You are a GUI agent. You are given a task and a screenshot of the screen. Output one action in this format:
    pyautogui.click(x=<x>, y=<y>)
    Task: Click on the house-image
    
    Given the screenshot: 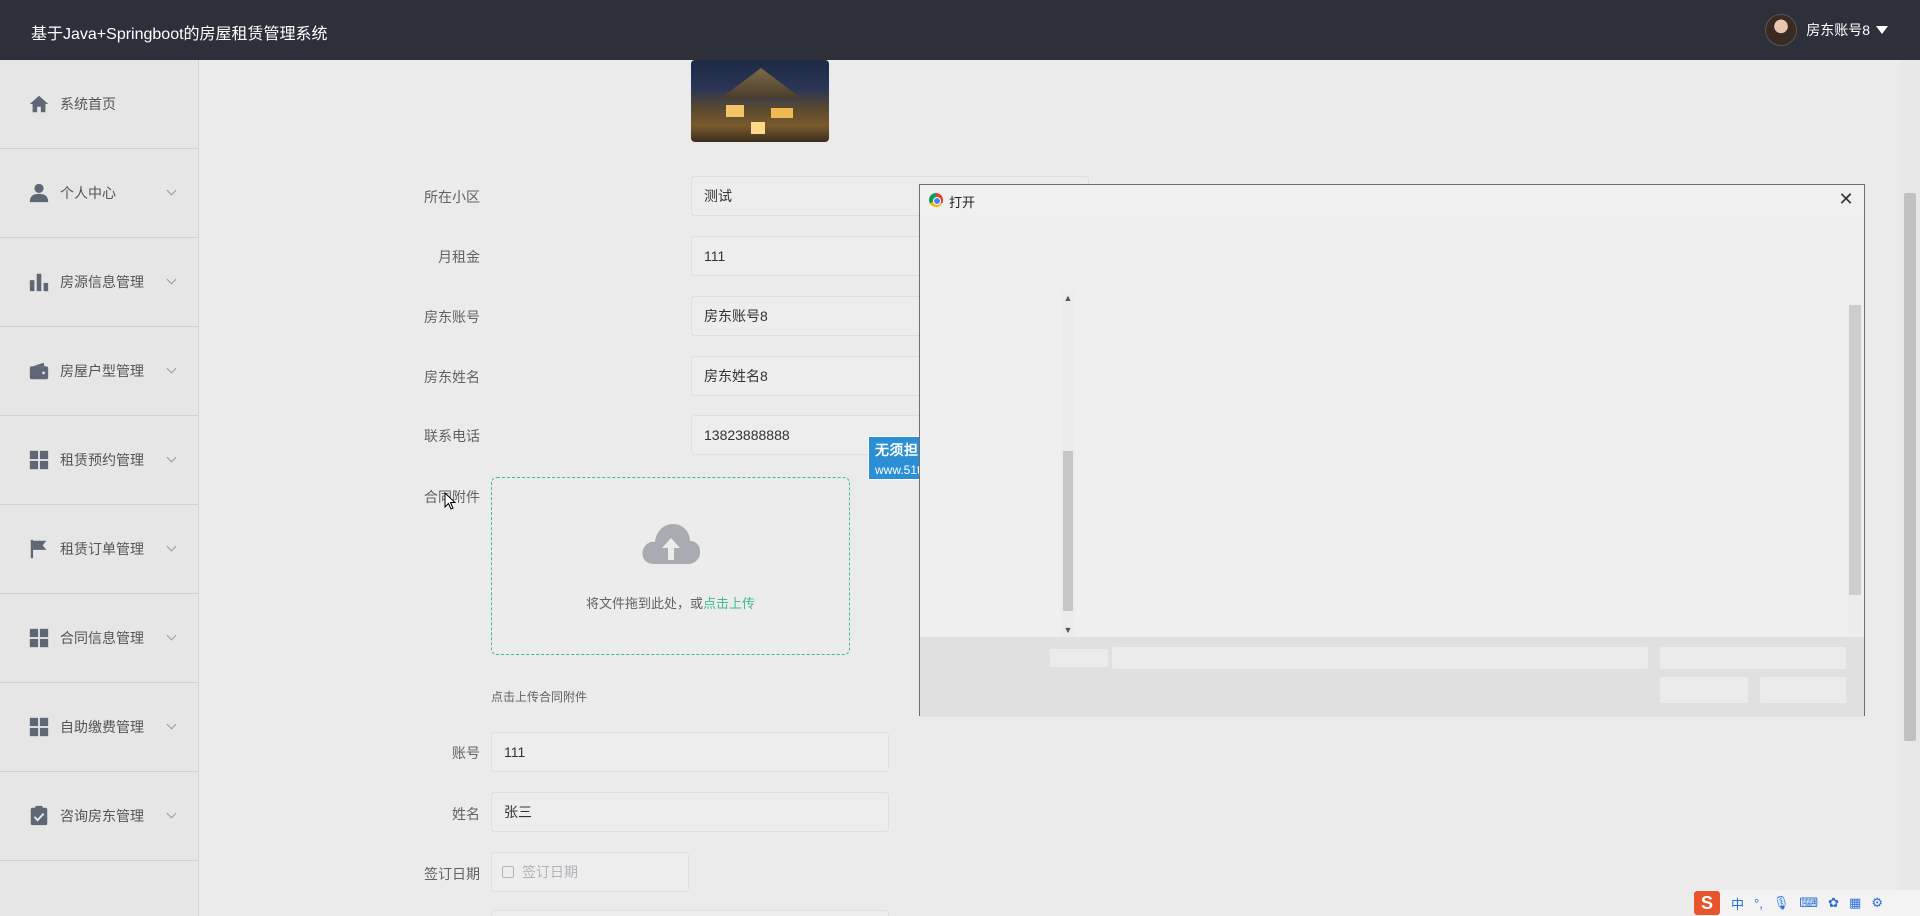 What is the action you would take?
    pyautogui.click(x=760, y=101)
    